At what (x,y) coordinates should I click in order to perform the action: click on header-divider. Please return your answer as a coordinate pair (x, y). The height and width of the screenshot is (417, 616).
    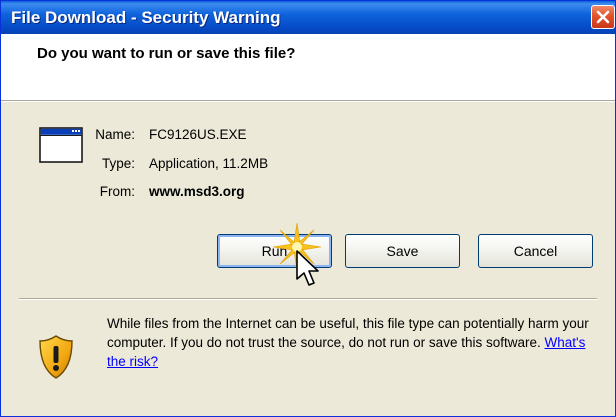
    Looking at the image, I should click on (308, 101).